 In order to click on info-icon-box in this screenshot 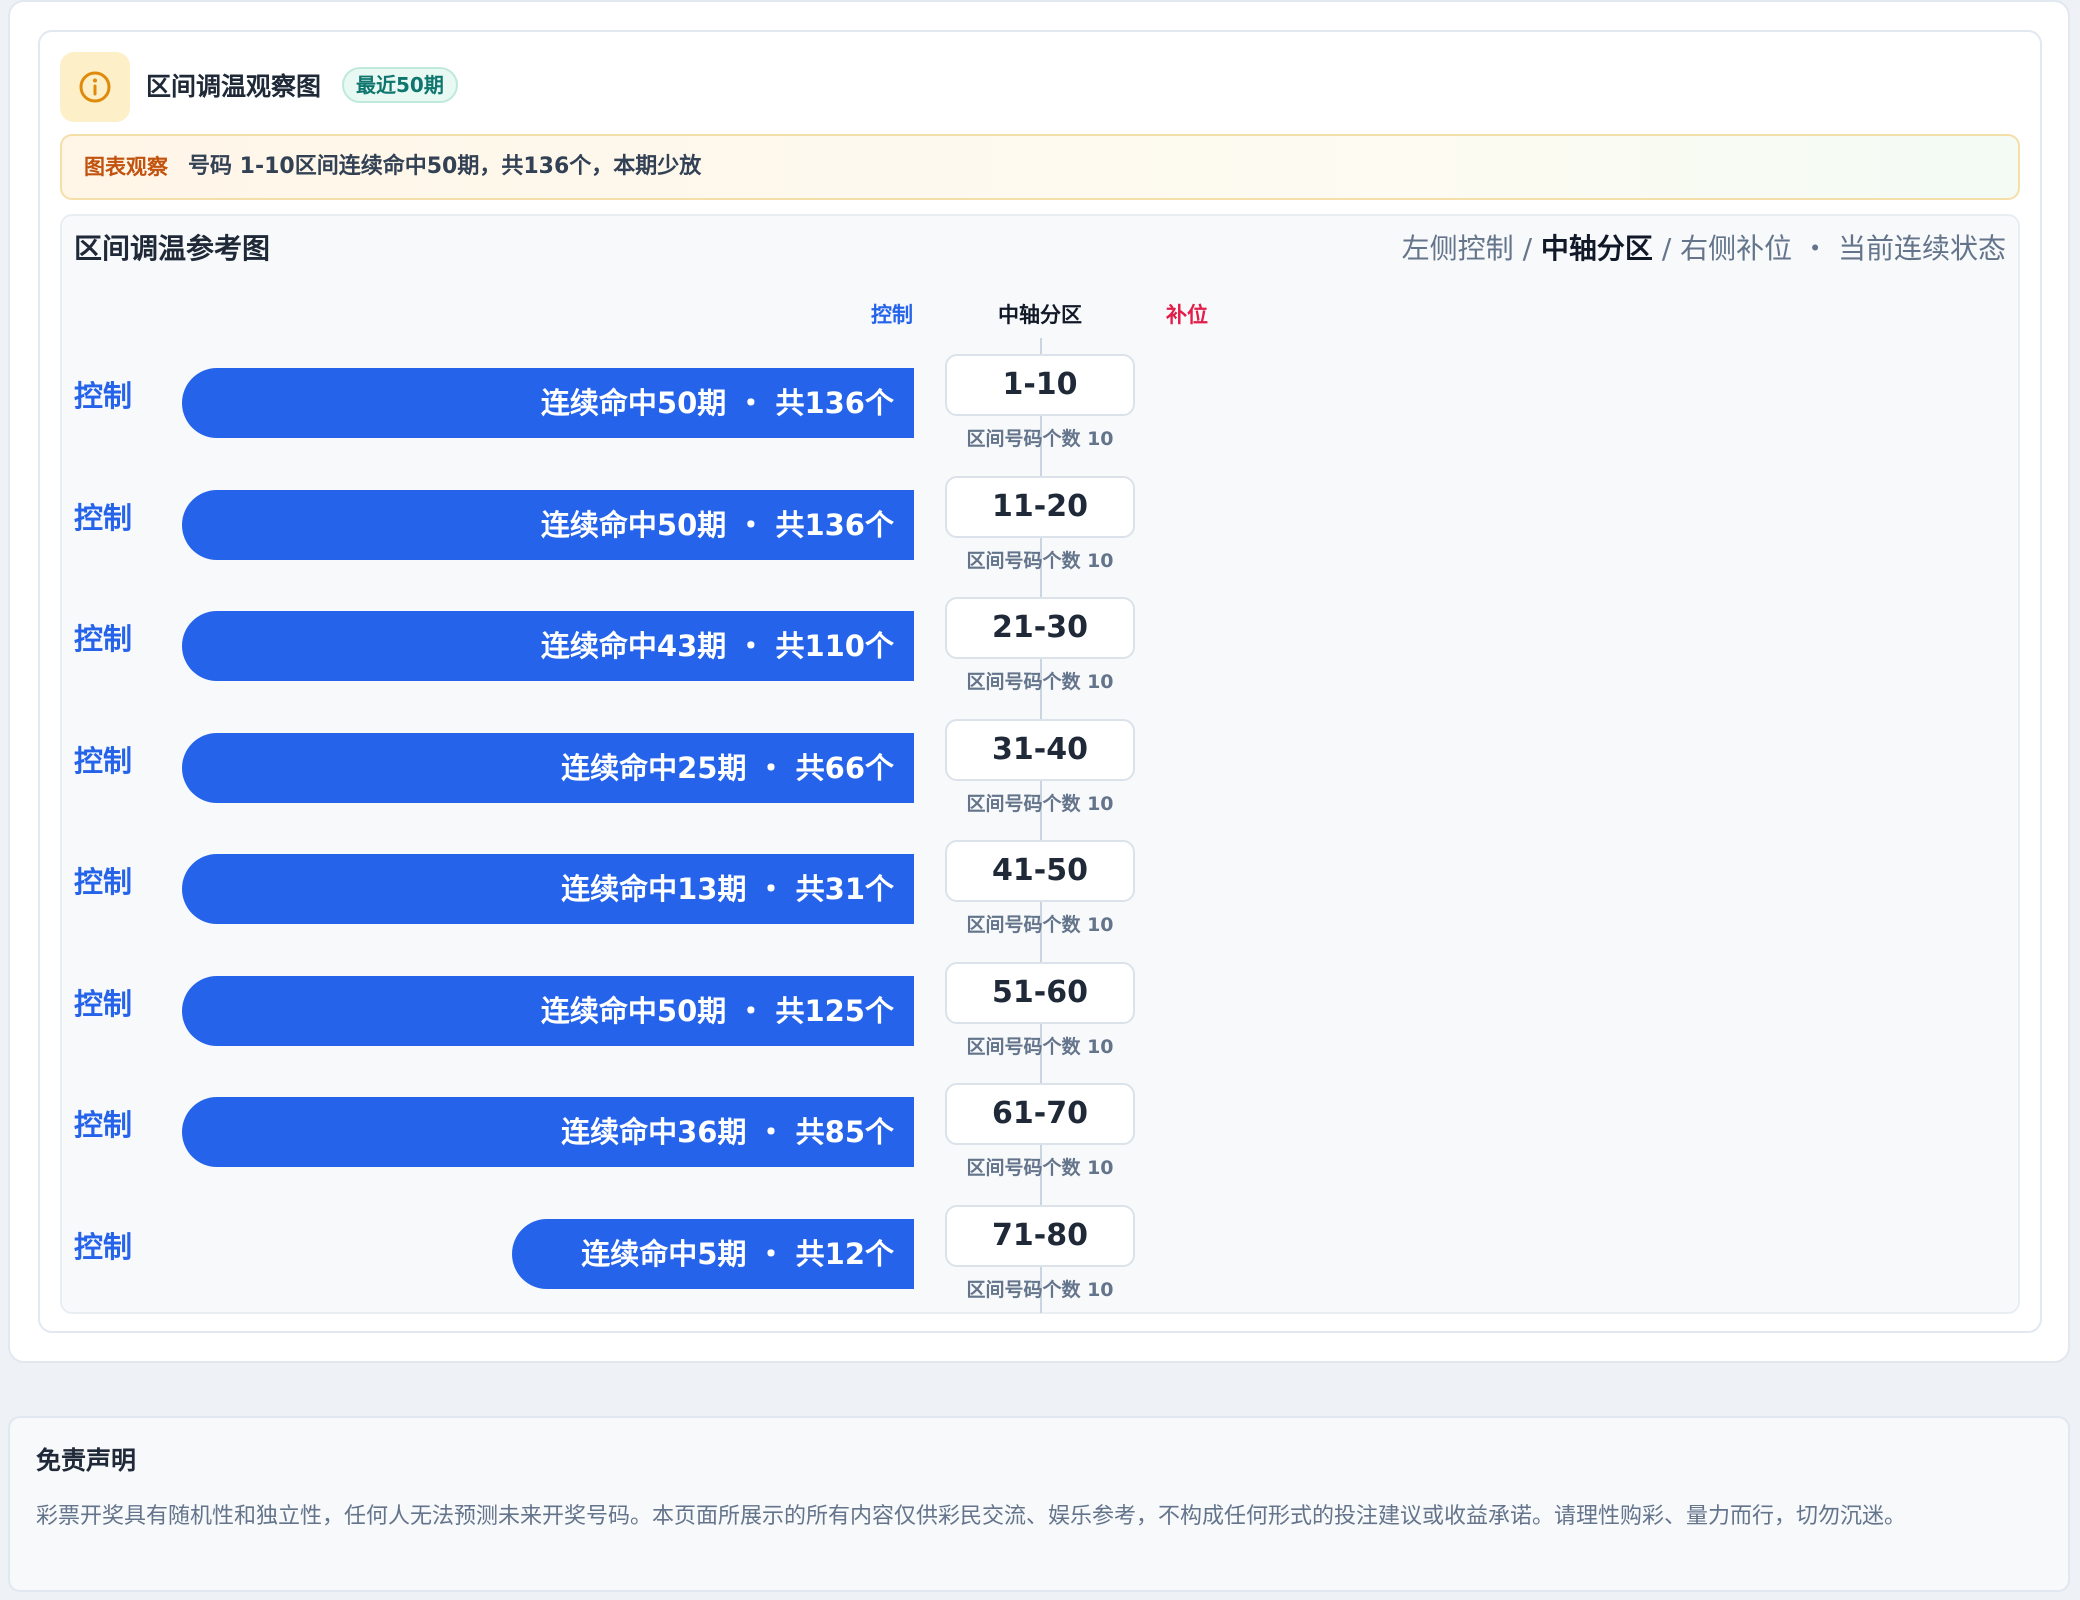, I will do `click(95, 87)`.